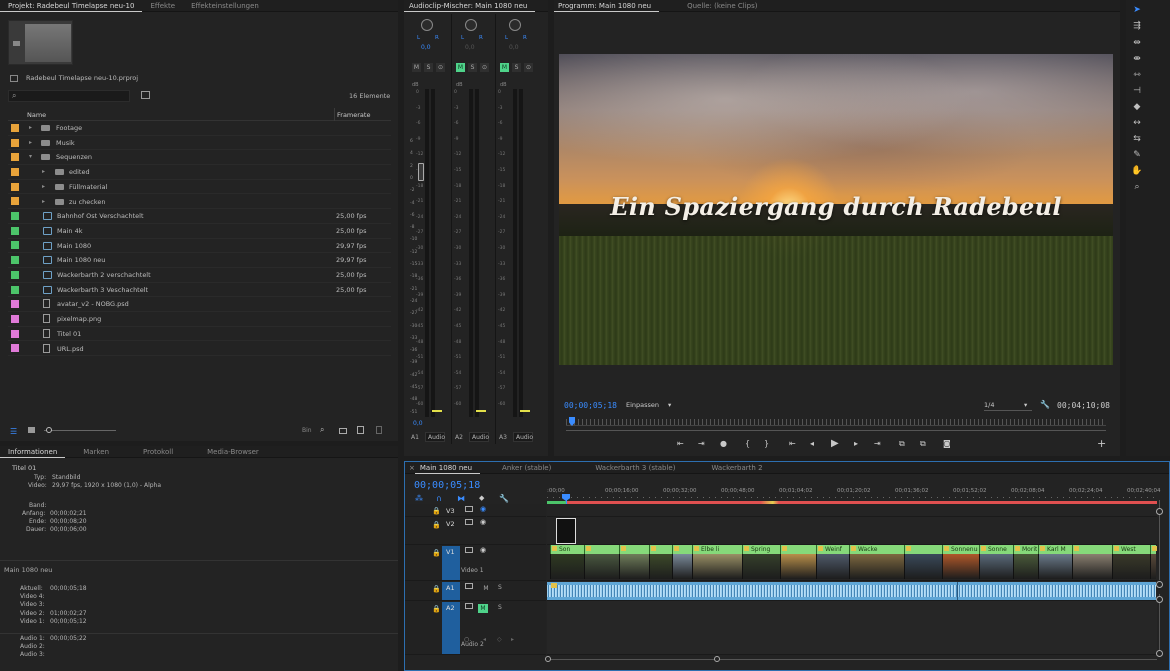 Image resolution: width=1170 pixels, height=671 pixels. I want to click on linked-selection-icon: ⧓, so click(461, 498).